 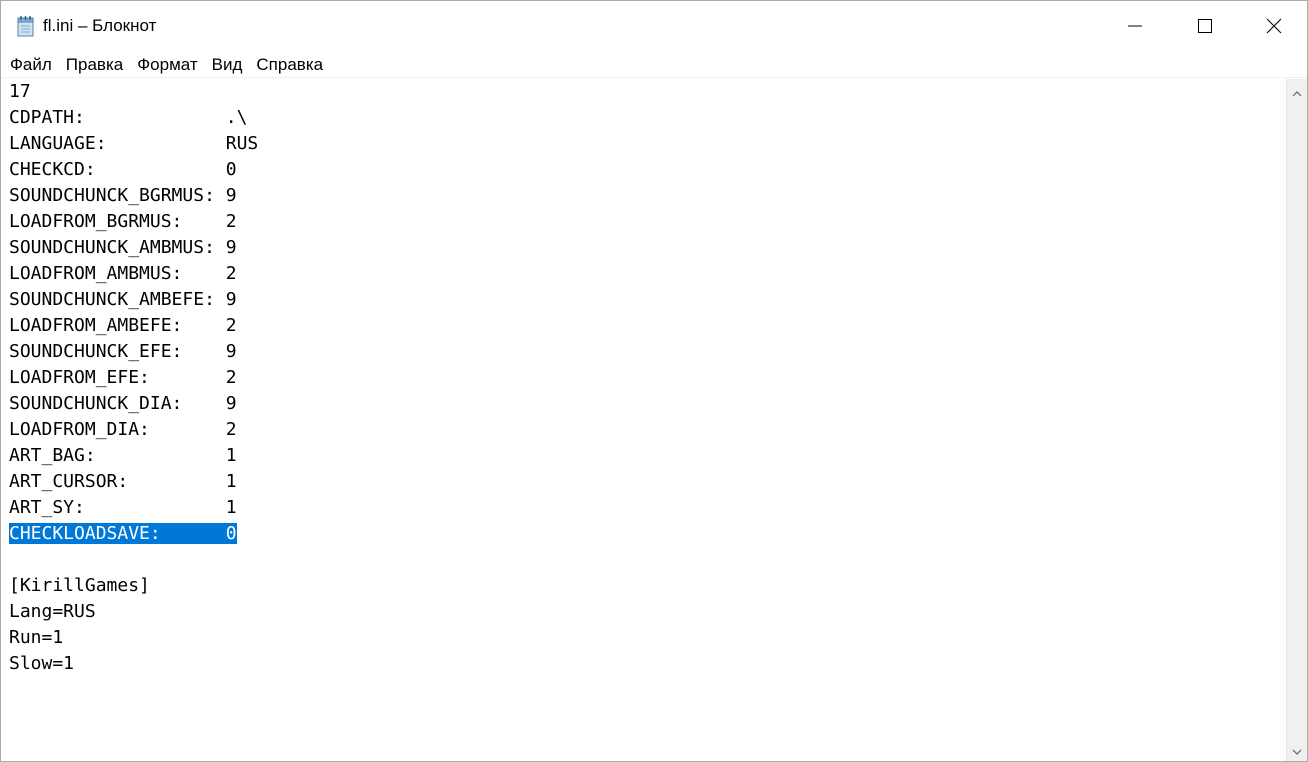 What do you see at coordinates (20, 91) in the screenshot?
I see `text-line-content: 17` at bounding box center [20, 91].